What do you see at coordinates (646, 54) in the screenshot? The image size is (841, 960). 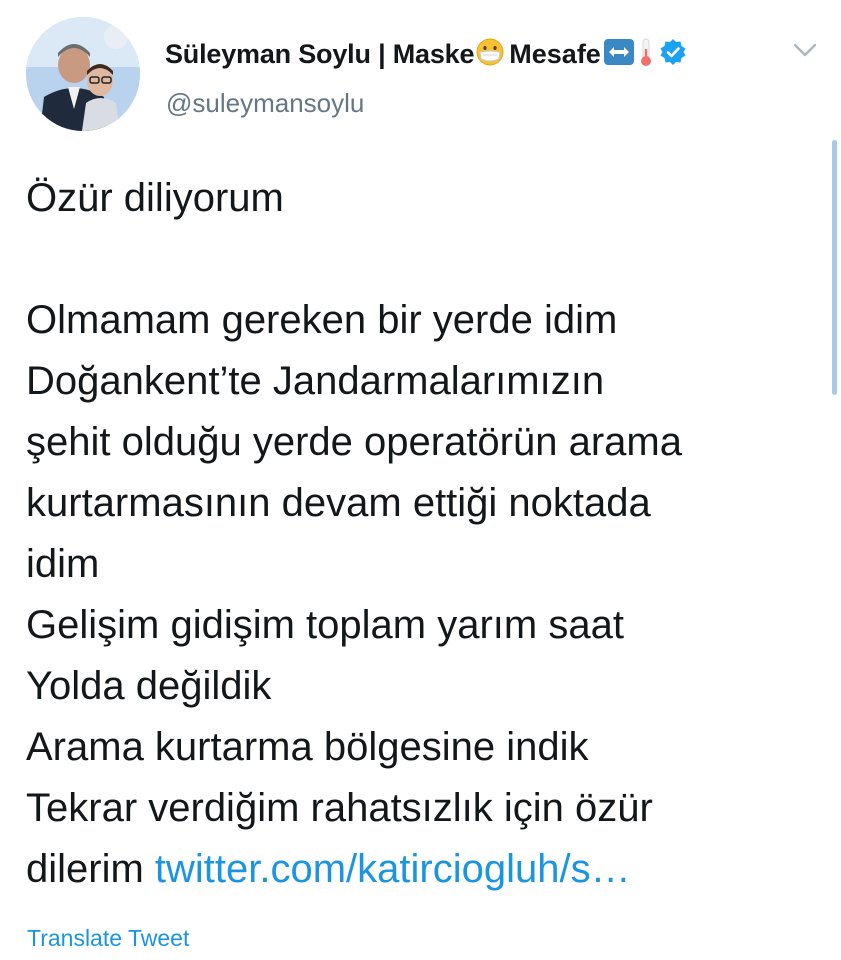 I see `thermometer-icon` at bounding box center [646, 54].